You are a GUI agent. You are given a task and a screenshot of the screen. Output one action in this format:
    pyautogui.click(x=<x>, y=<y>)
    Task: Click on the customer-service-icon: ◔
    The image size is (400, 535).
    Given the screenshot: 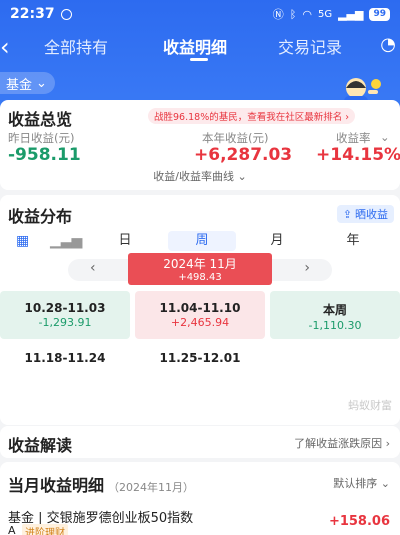 What is the action you would take?
    pyautogui.click(x=388, y=44)
    